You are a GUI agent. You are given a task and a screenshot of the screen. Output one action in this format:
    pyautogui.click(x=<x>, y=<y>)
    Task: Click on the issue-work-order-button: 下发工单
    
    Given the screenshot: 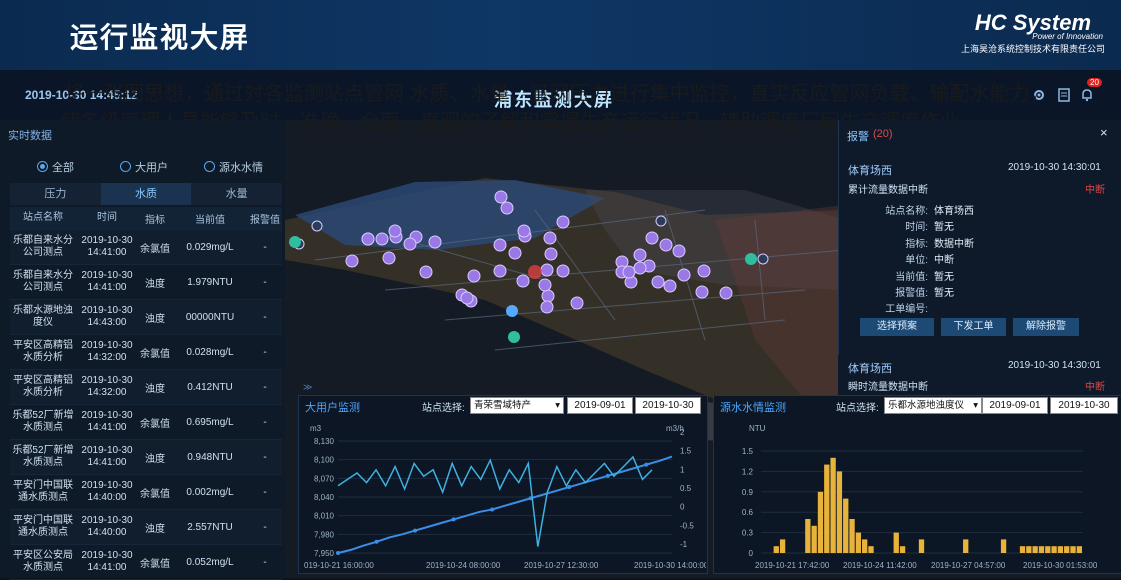 What is the action you would take?
    pyautogui.click(x=973, y=327)
    